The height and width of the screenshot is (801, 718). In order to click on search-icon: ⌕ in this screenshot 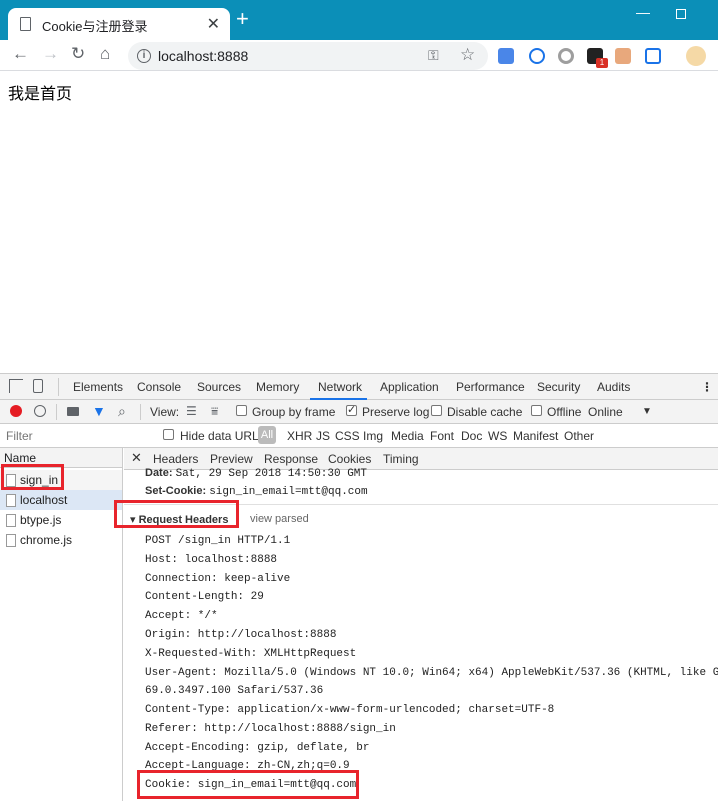, I will do `click(122, 411)`.